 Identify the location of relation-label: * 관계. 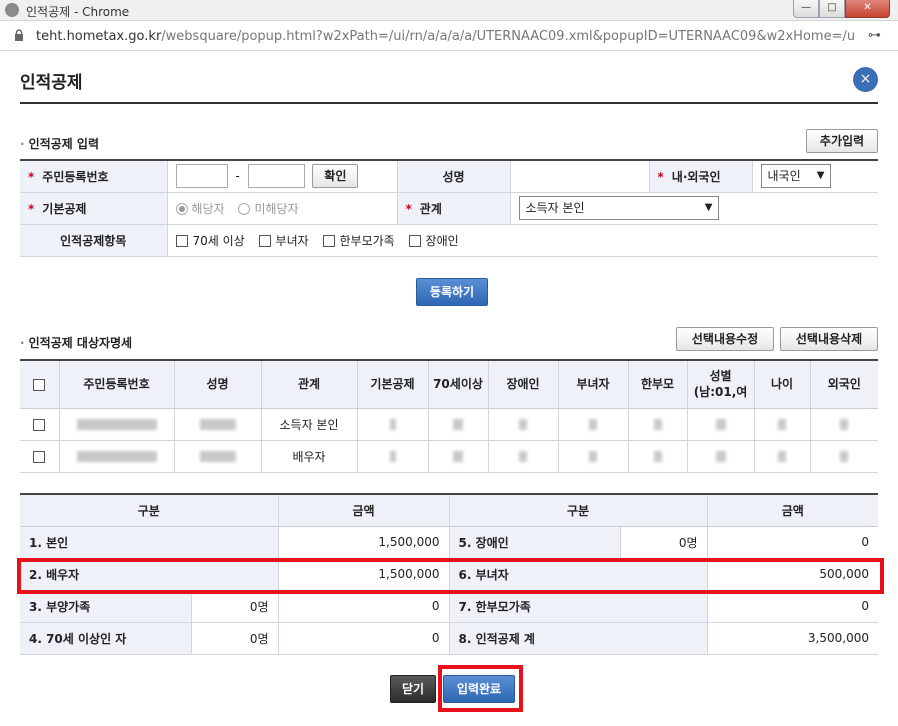
(454, 208).